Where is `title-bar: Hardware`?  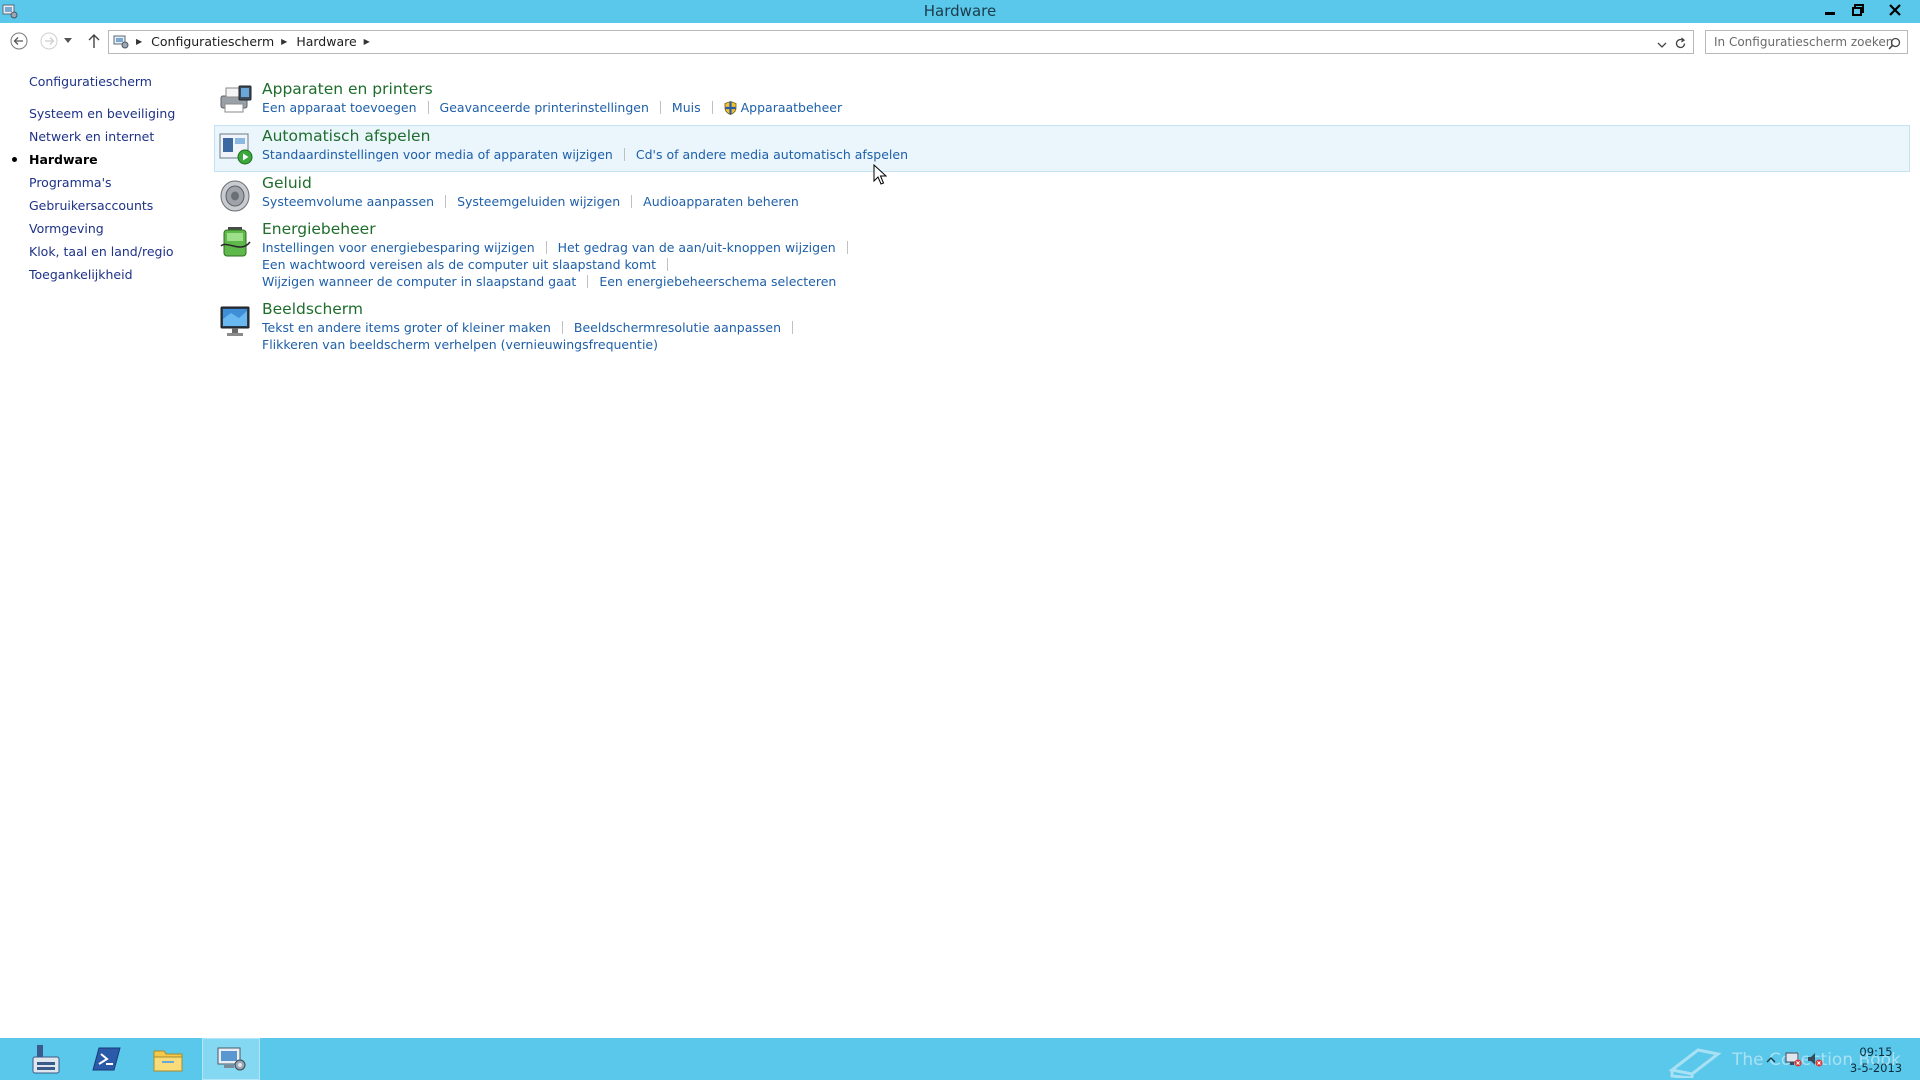 title-bar: Hardware is located at coordinates (960, 11).